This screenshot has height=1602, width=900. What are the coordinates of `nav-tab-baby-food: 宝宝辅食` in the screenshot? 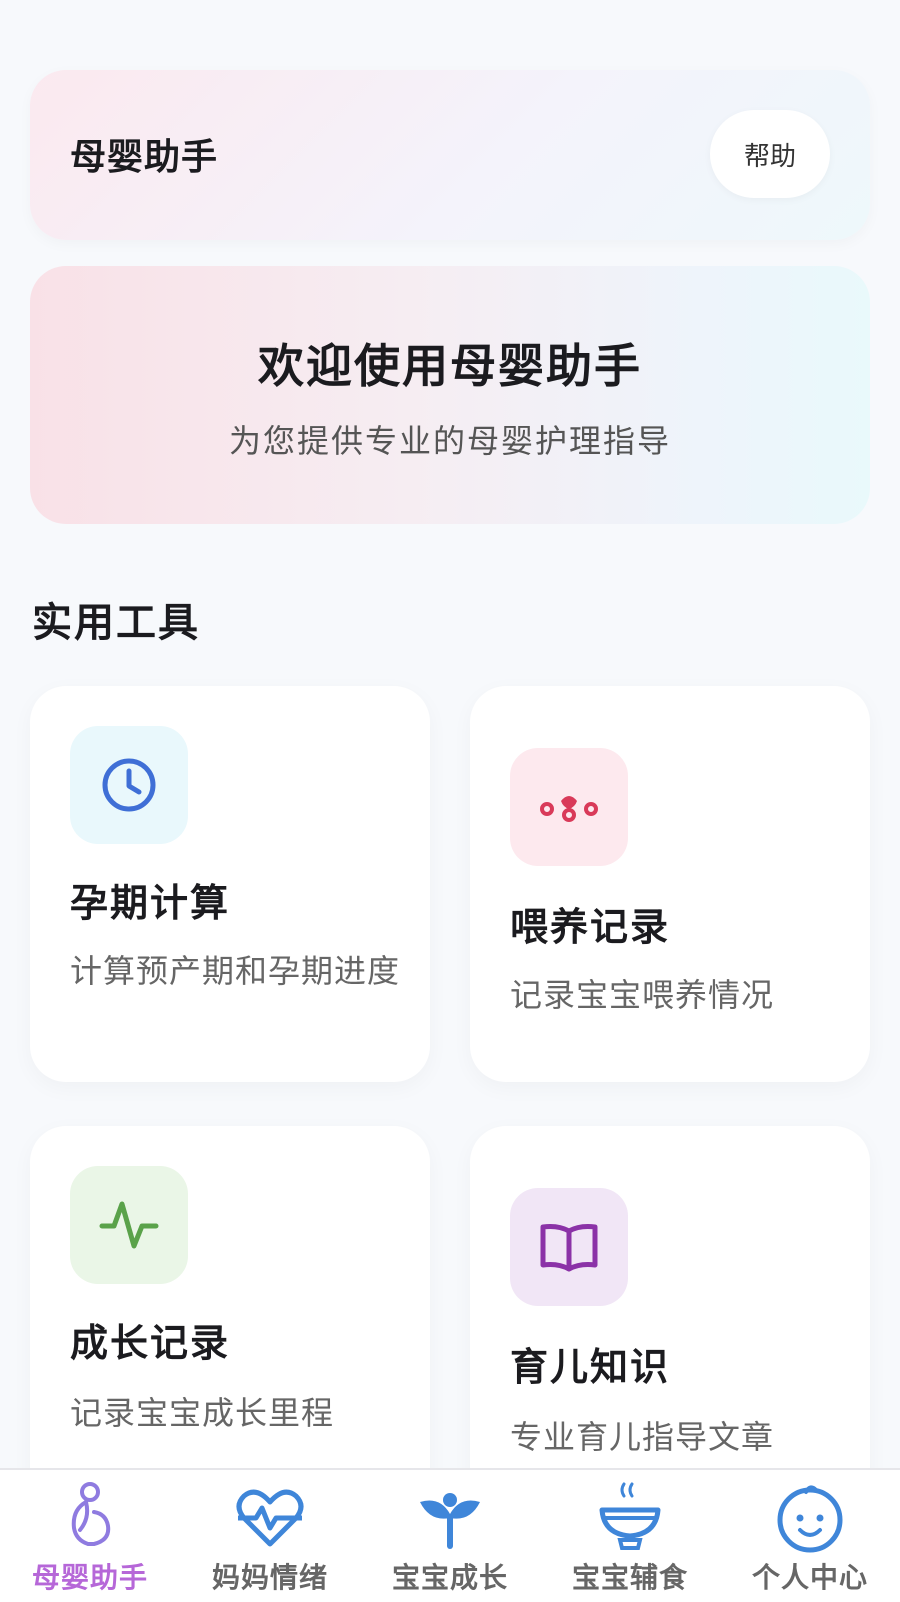 It's located at (630, 1536).